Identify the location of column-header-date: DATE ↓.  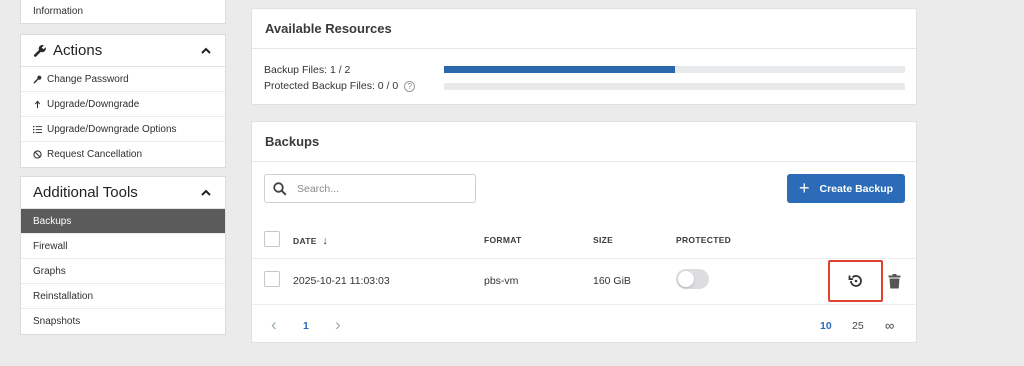
(310, 241).